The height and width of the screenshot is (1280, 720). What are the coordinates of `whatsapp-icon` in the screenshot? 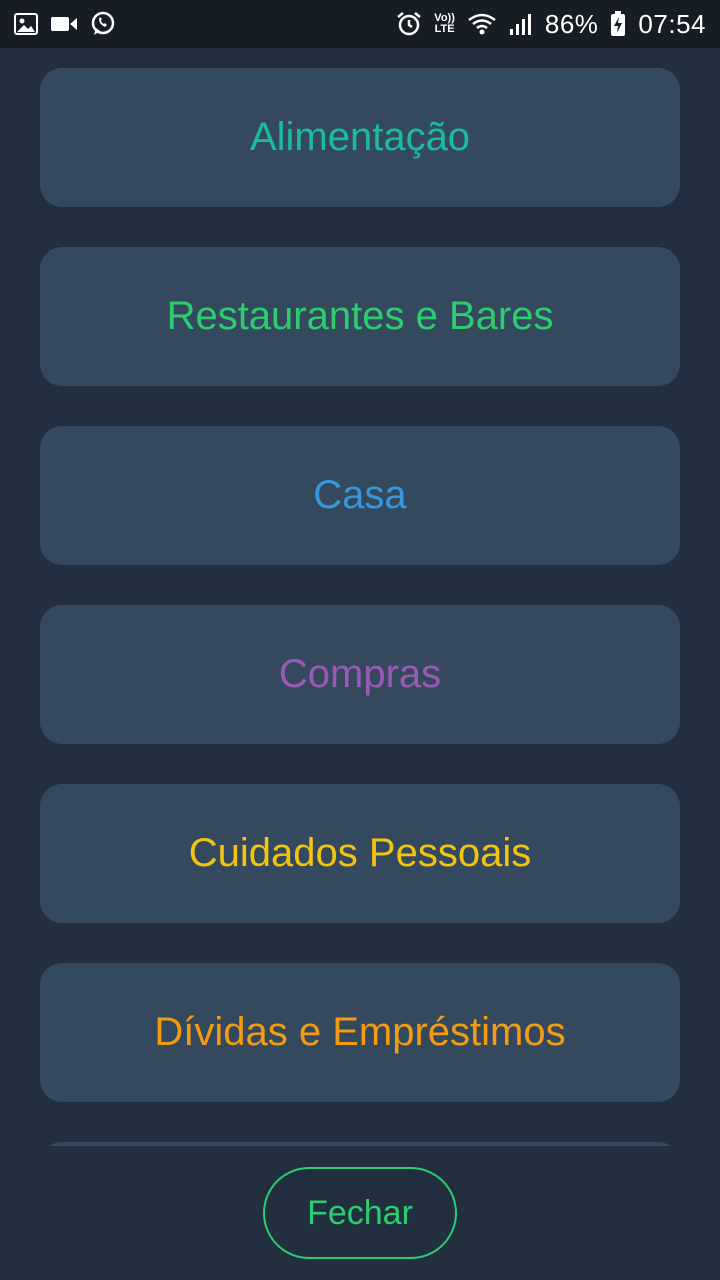 It's located at (103, 24).